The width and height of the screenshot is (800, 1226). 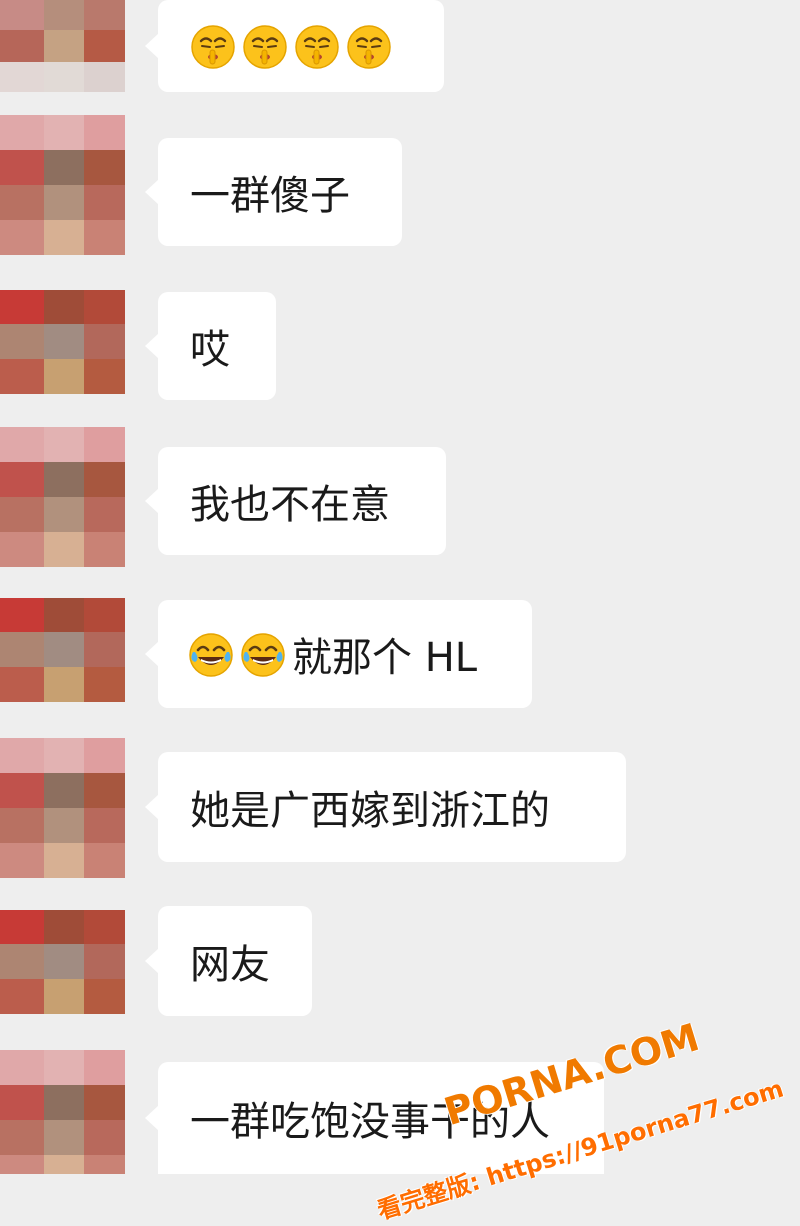 I want to click on message-text: 我也不在意, so click(x=290, y=505).